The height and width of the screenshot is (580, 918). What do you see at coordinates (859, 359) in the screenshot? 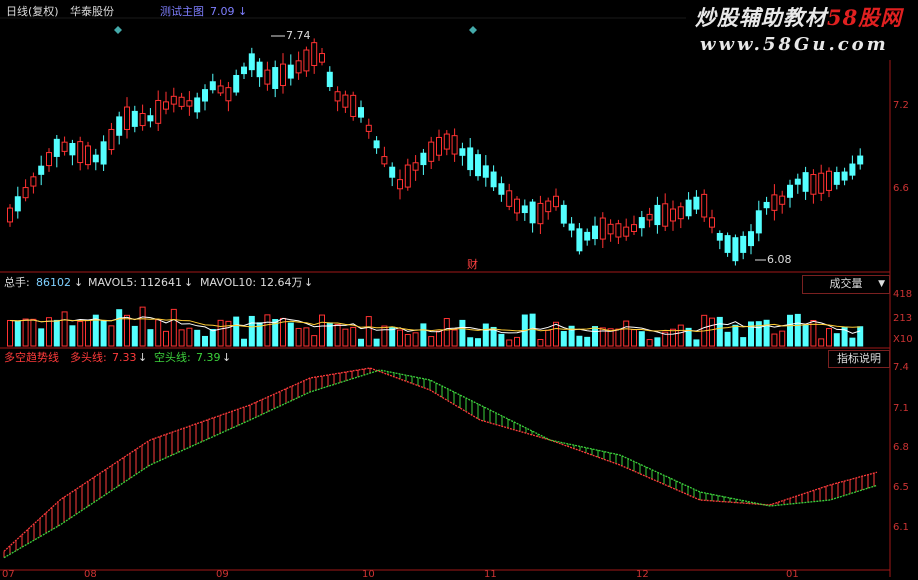
I see `indicator-help-button: 指标说明` at bounding box center [859, 359].